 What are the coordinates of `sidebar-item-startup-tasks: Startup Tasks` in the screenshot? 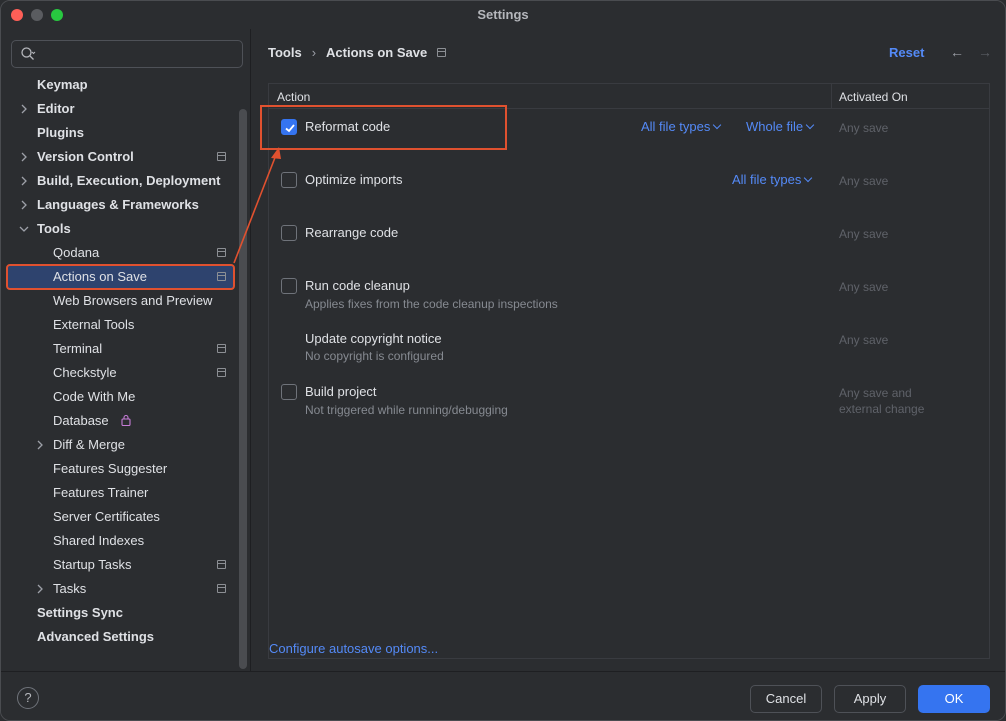 It's located at (120, 565).